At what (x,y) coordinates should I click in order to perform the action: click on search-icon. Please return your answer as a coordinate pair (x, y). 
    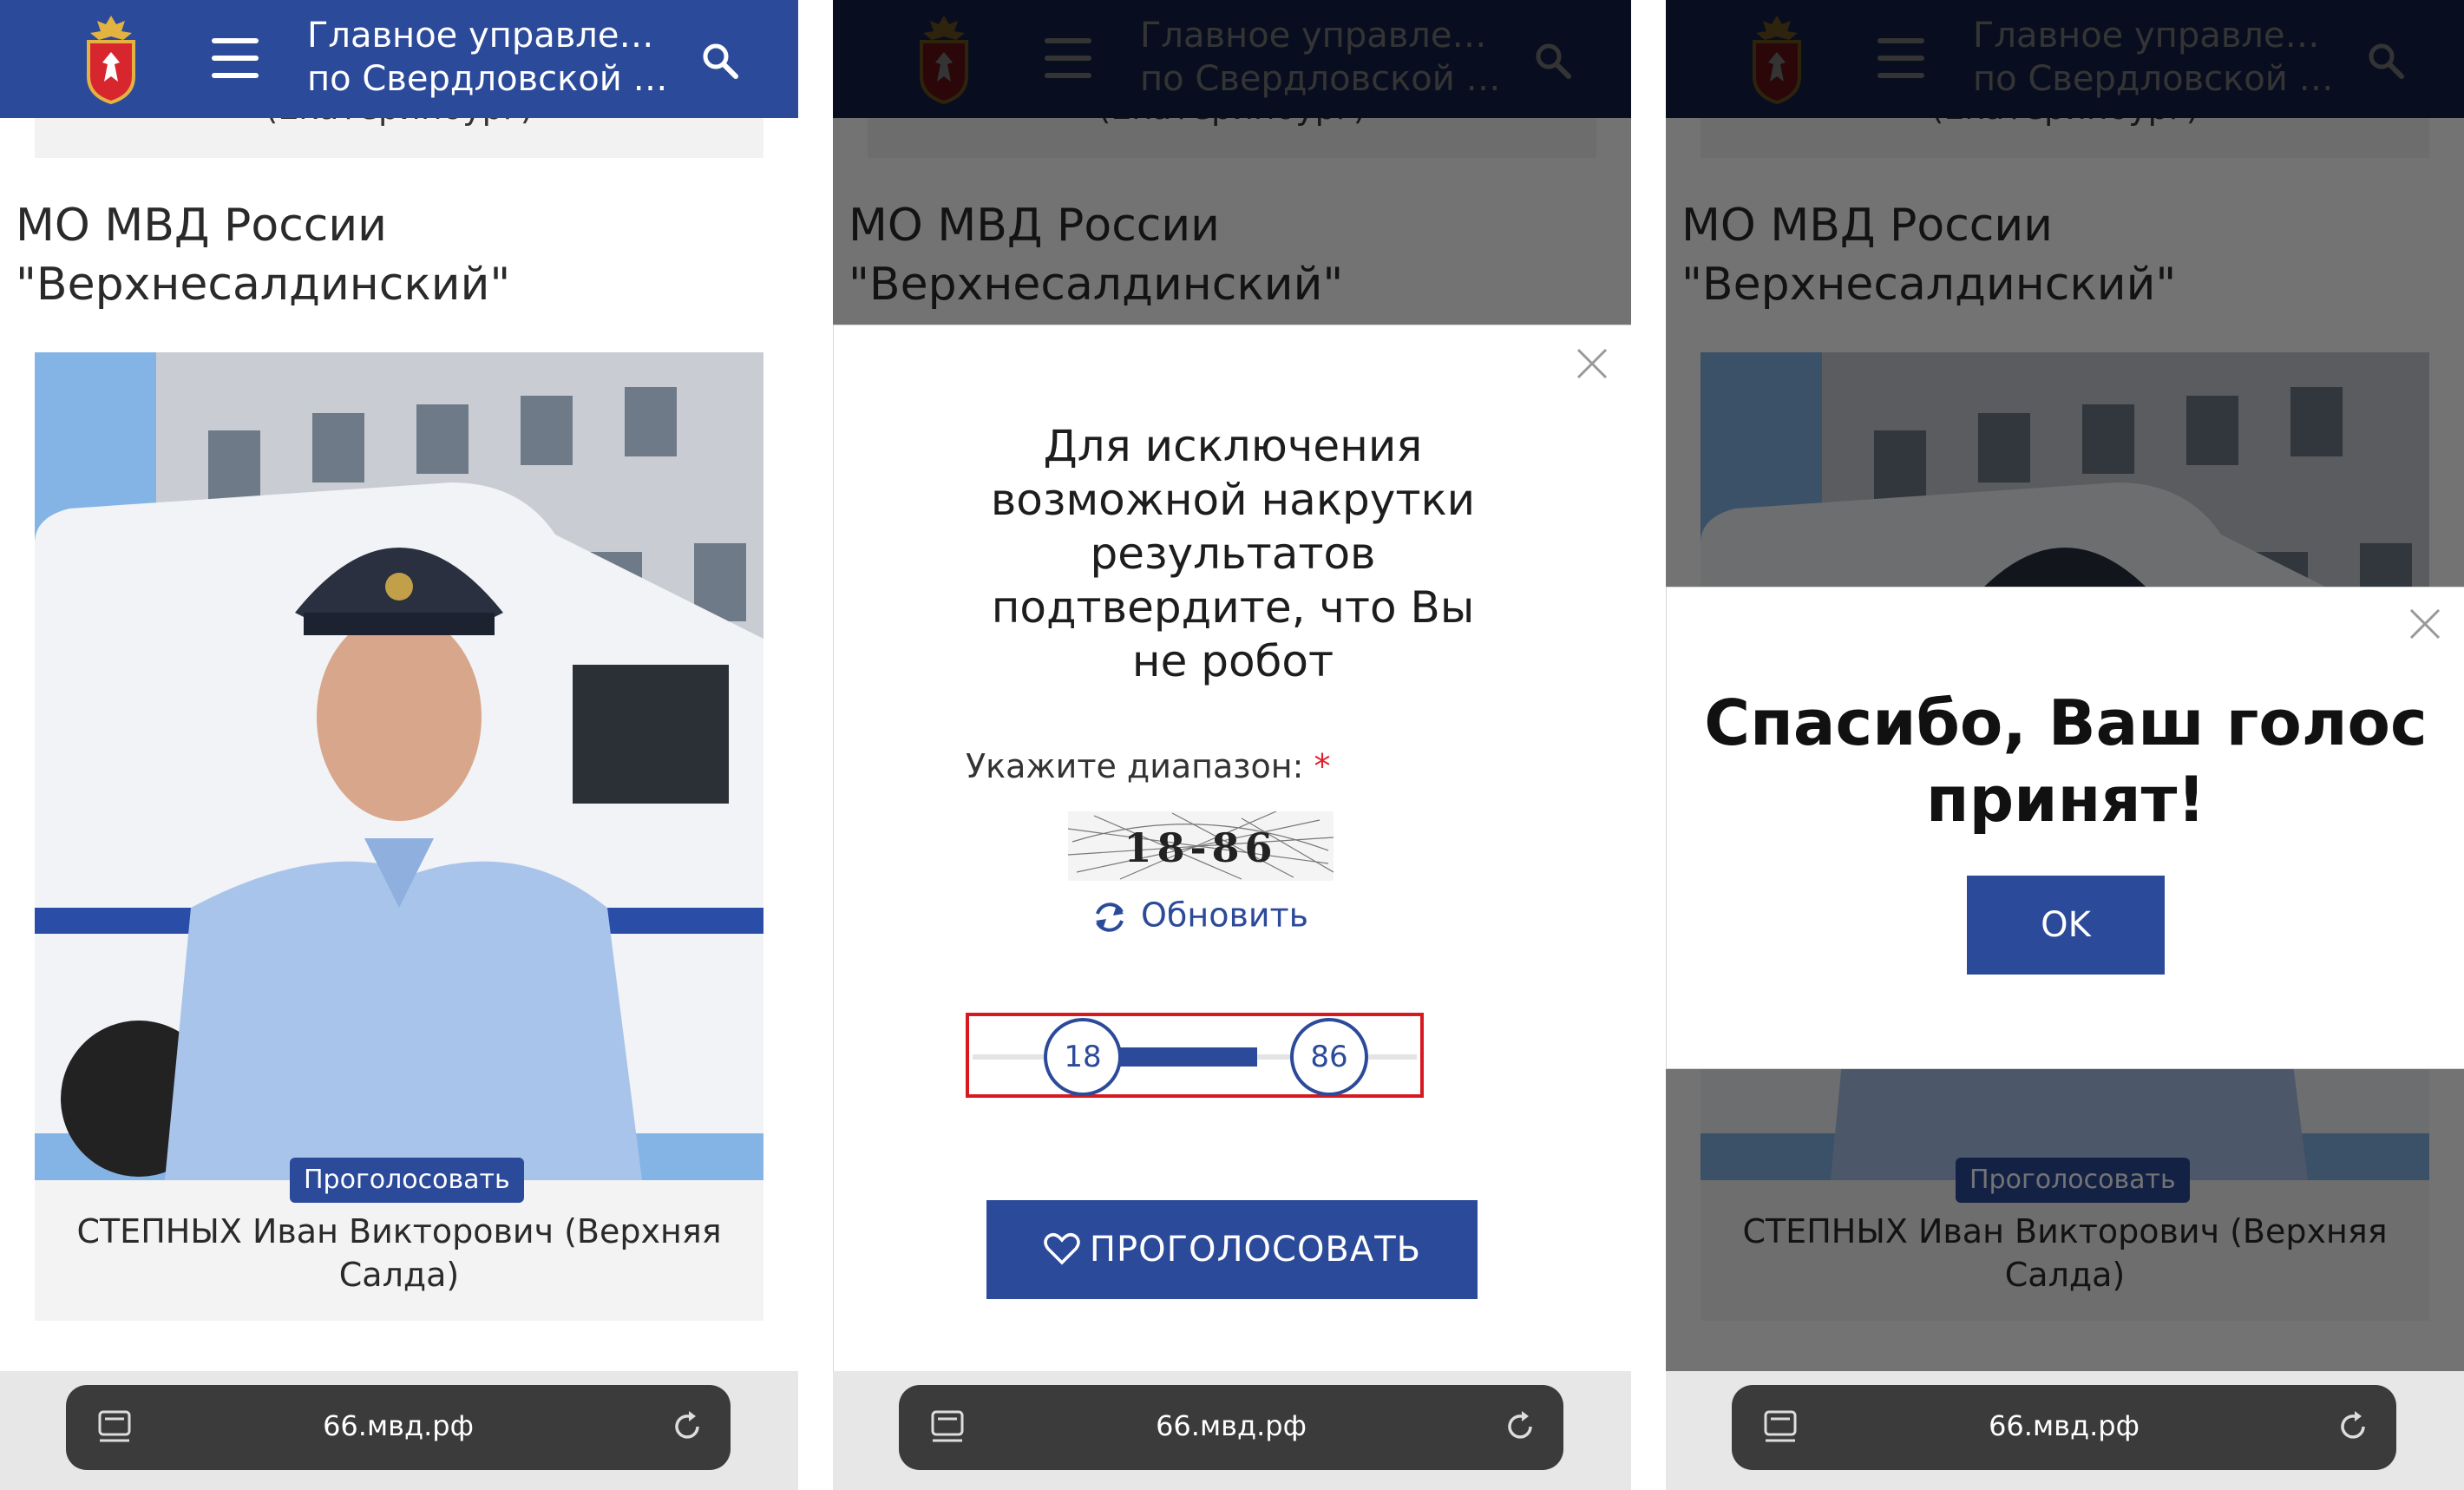
    Looking at the image, I should click on (720, 61).